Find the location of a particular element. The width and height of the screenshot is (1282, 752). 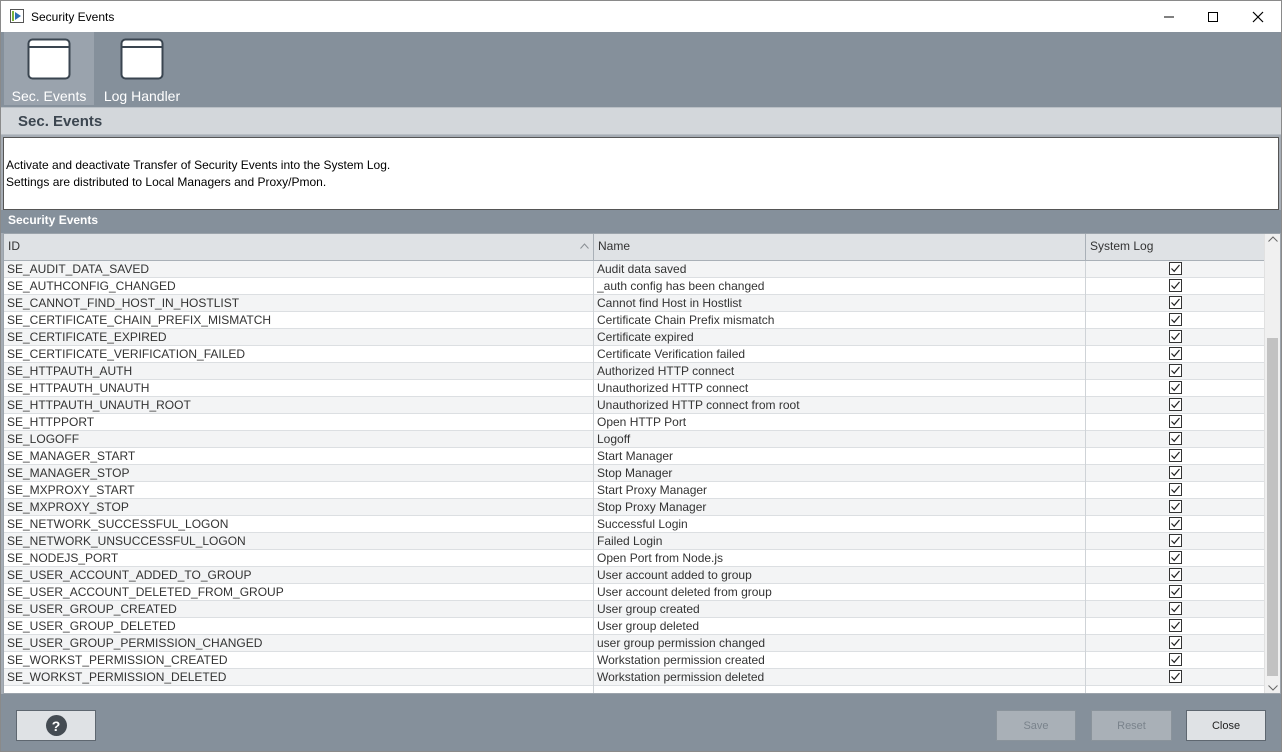

maximize-icon is located at coordinates (1213, 16).